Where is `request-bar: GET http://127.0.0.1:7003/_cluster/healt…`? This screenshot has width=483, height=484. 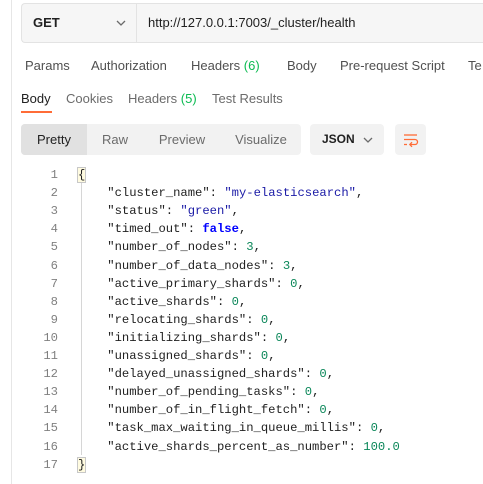
request-bar: GET http://127.0.0.1:7003/_cluster/healt… is located at coordinates (252, 23).